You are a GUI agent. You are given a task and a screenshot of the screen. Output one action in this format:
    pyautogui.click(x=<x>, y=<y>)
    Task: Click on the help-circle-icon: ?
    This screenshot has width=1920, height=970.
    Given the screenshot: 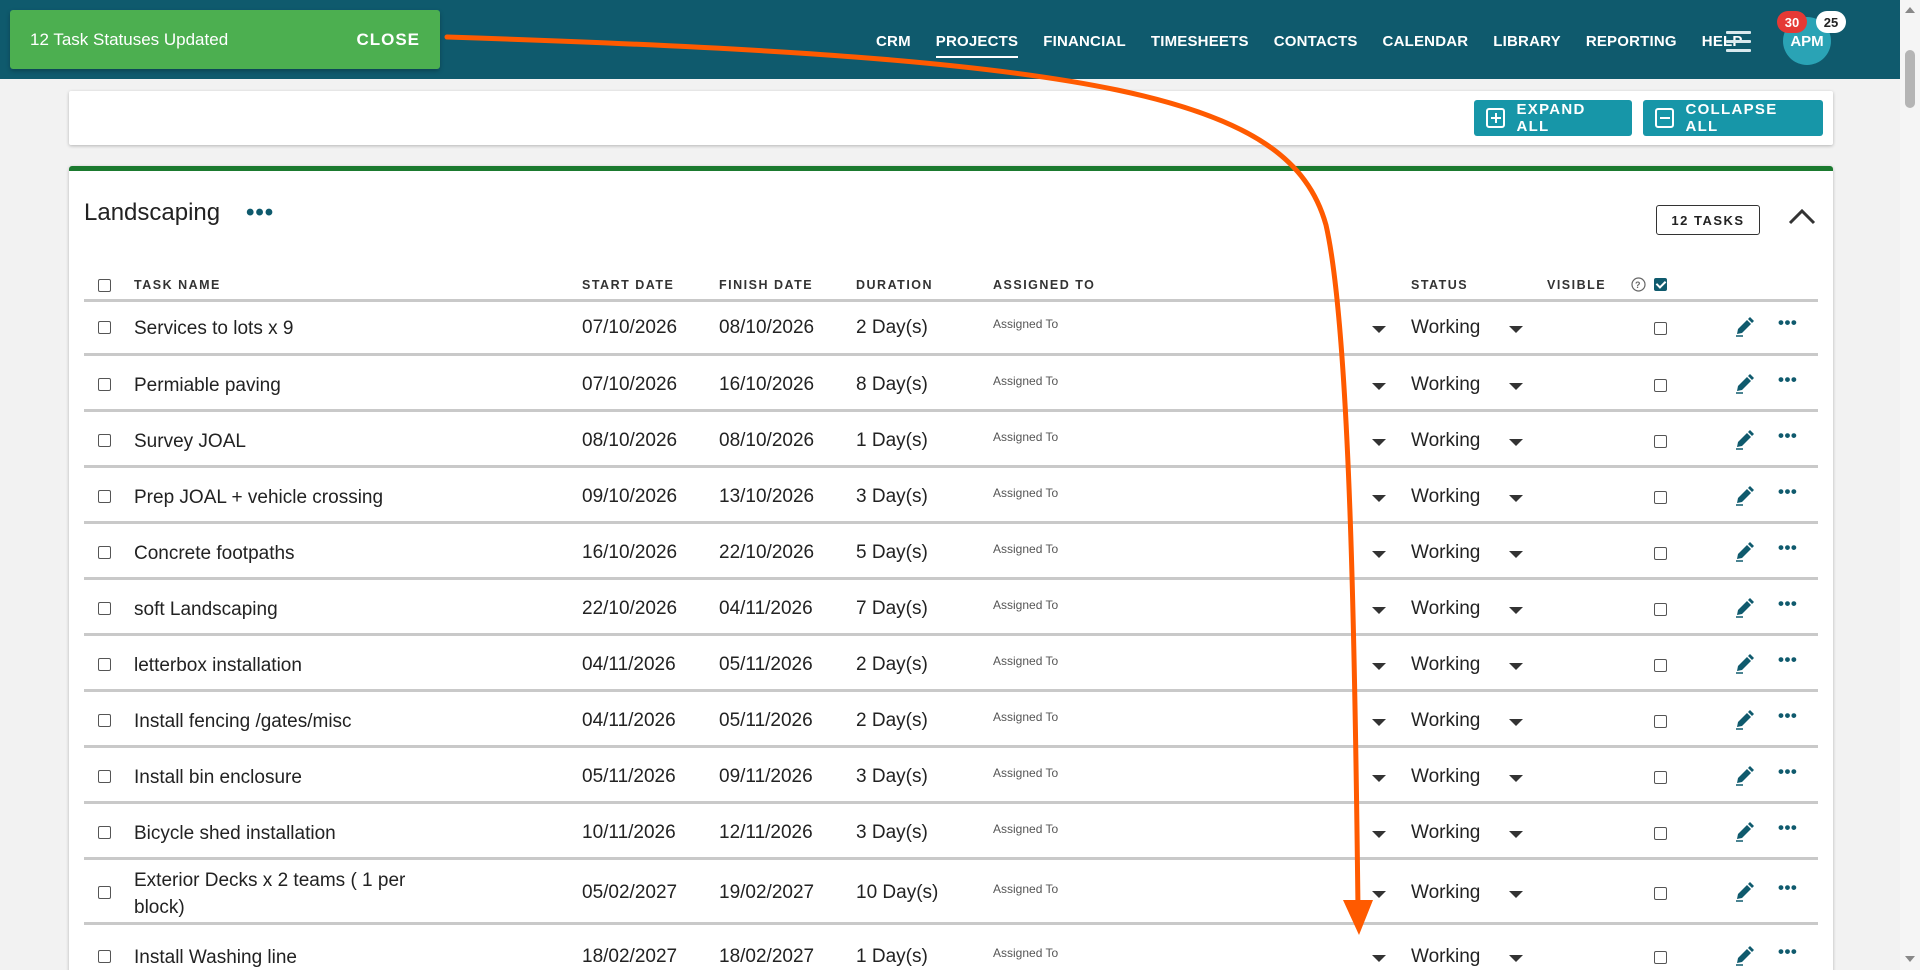 What is the action you would take?
    pyautogui.click(x=1638, y=284)
    